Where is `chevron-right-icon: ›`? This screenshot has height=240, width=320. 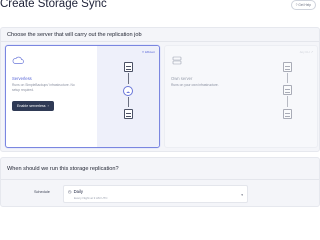
chevron-right-icon: › is located at coordinates (48, 106).